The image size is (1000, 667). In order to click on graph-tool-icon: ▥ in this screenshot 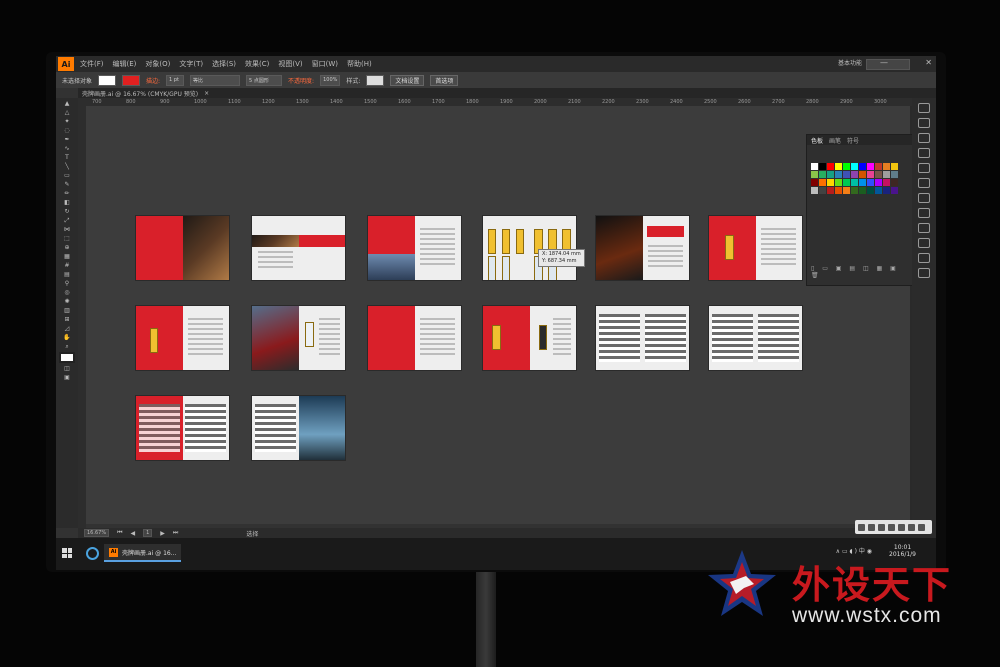, I will do `click(67, 310)`.